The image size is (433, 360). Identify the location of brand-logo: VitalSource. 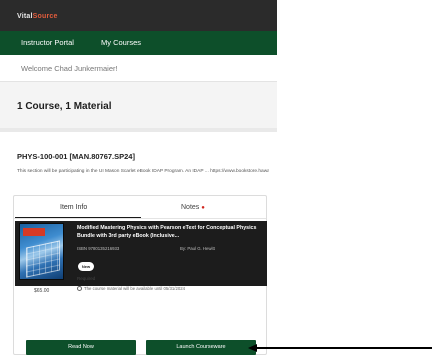
(37, 16).